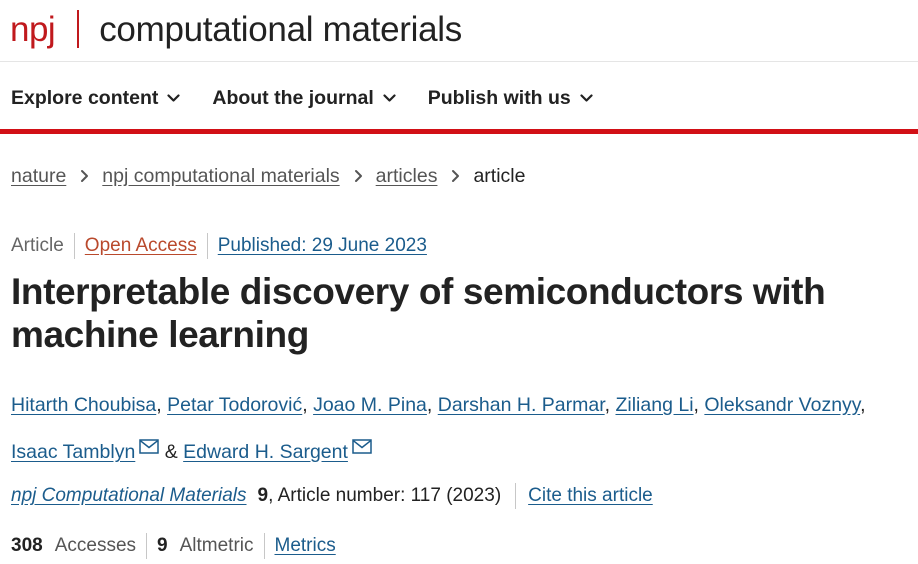 The height and width of the screenshot is (564, 918). Describe the element at coordinates (370, 405) in the screenshot. I see `author-link: Joao M. Pina` at that location.